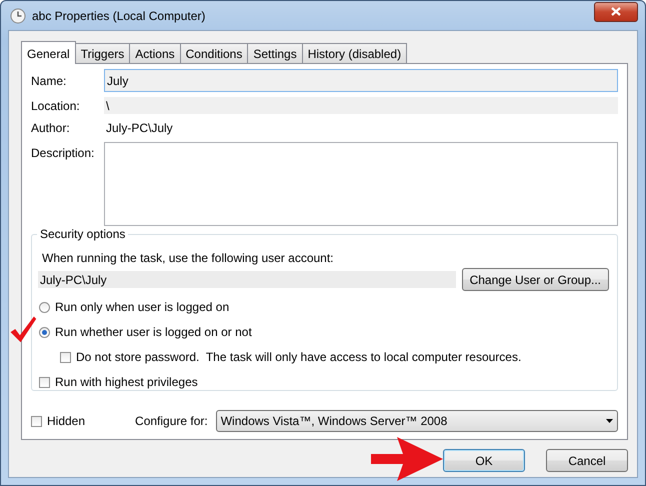 Image resolution: width=646 pixels, height=486 pixels. What do you see at coordinates (171, 421) in the screenshot?
I see `configure-label: Configure for:` at bounding box center [171, 421].